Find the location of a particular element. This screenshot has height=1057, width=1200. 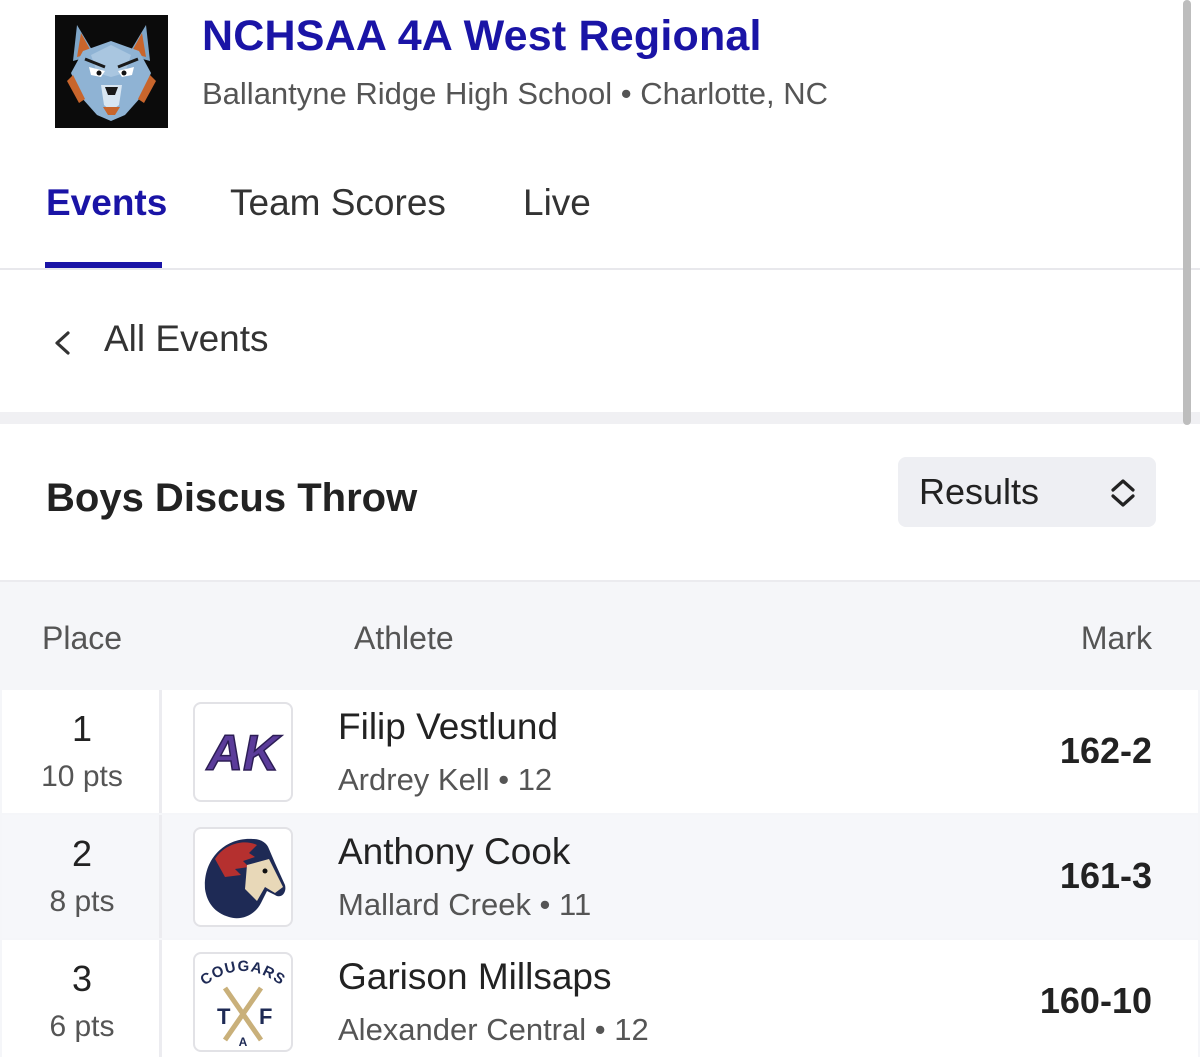

mark-value: 161-3 is located at coordinates (1105, 875).